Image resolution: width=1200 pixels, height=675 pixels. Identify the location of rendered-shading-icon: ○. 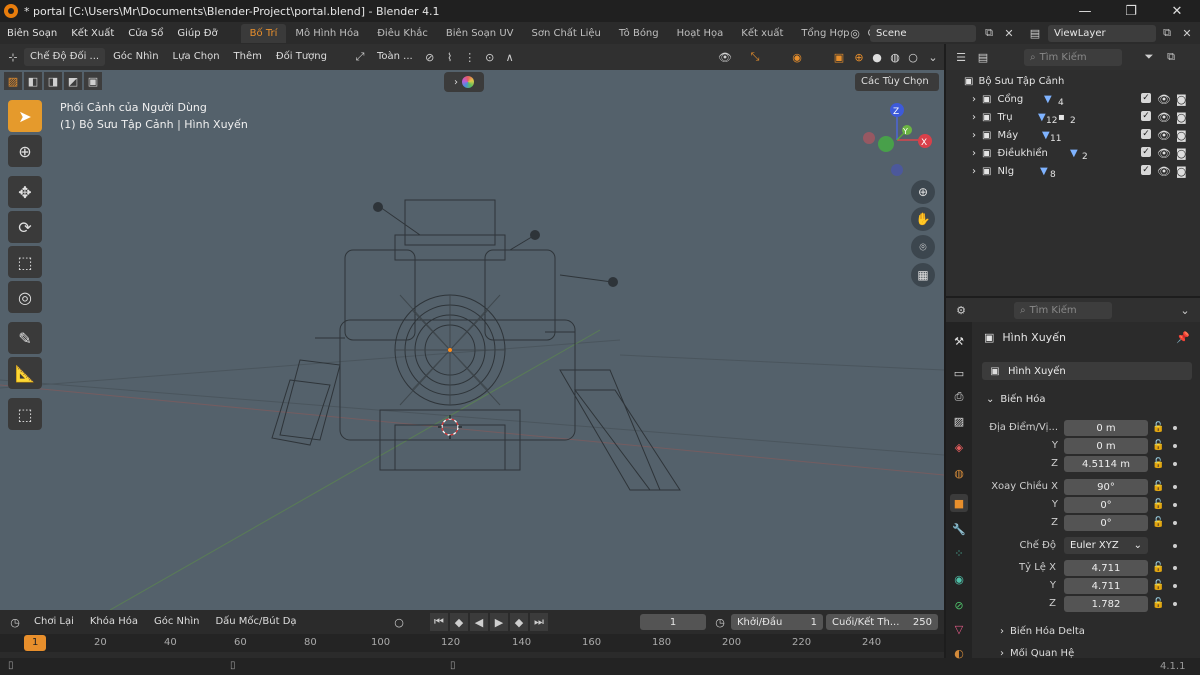
(913, 57).